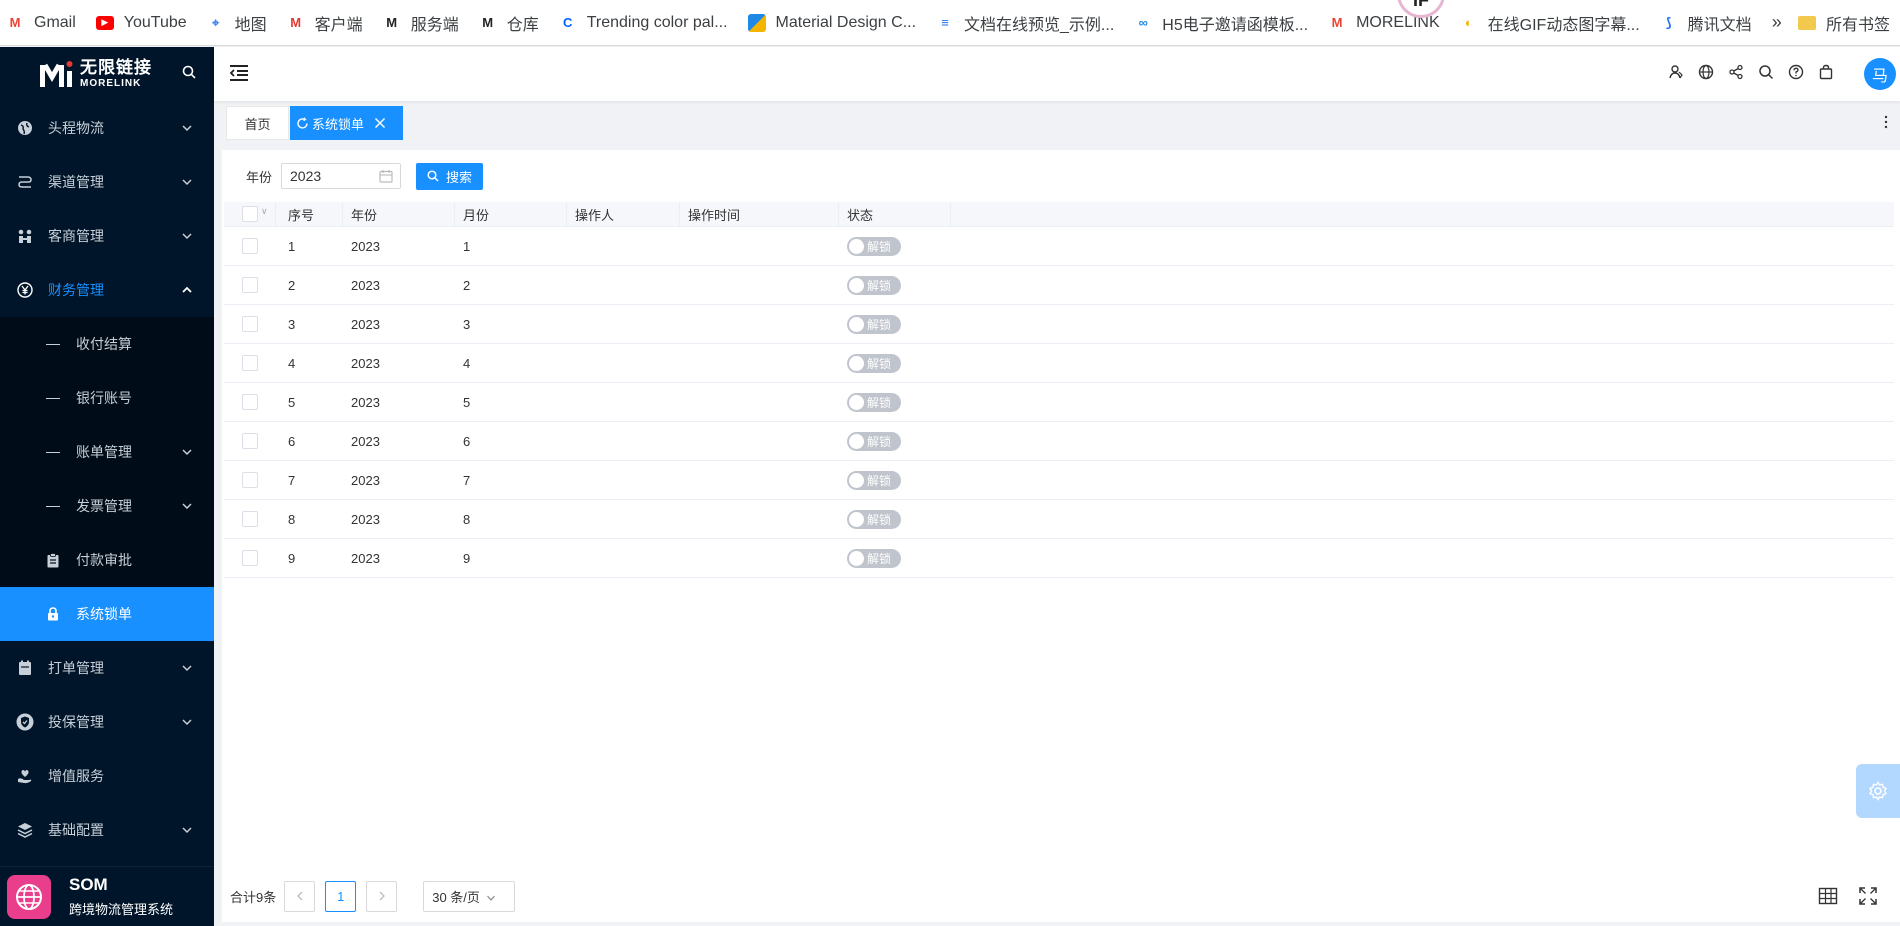 This screenshot has height=926, width=1900. What do you see at coordinates (302, 123) in the screenshot?
I see `reload-icon` at bounding box center [302, 123].